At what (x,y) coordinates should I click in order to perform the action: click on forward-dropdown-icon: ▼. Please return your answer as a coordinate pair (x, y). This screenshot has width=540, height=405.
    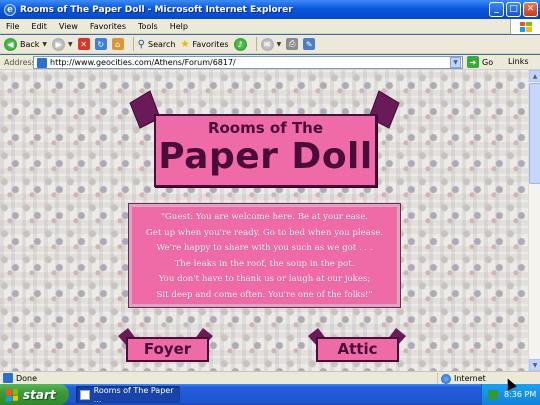
    Looking at the image, I should click on (70, 44).